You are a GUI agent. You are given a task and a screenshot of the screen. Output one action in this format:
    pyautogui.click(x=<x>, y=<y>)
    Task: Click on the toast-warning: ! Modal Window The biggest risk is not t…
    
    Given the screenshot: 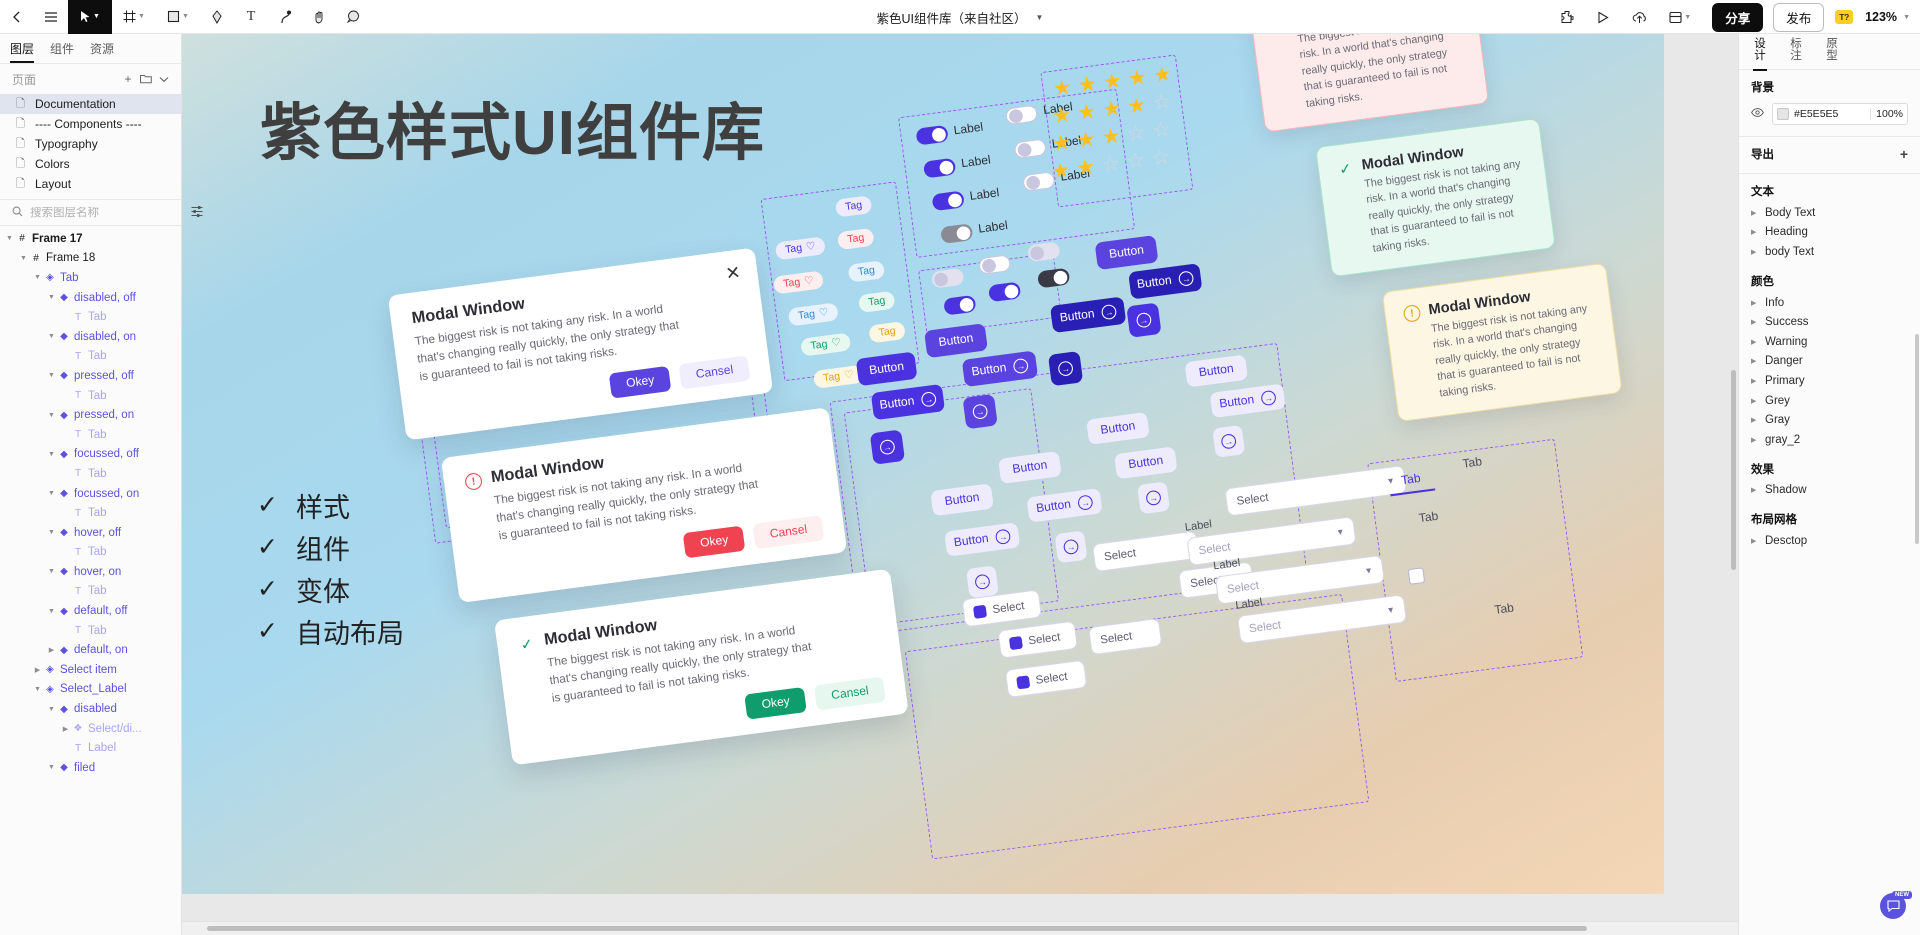 What is the action you would take?
    pyautogui.click(x=1502, y=342)
    